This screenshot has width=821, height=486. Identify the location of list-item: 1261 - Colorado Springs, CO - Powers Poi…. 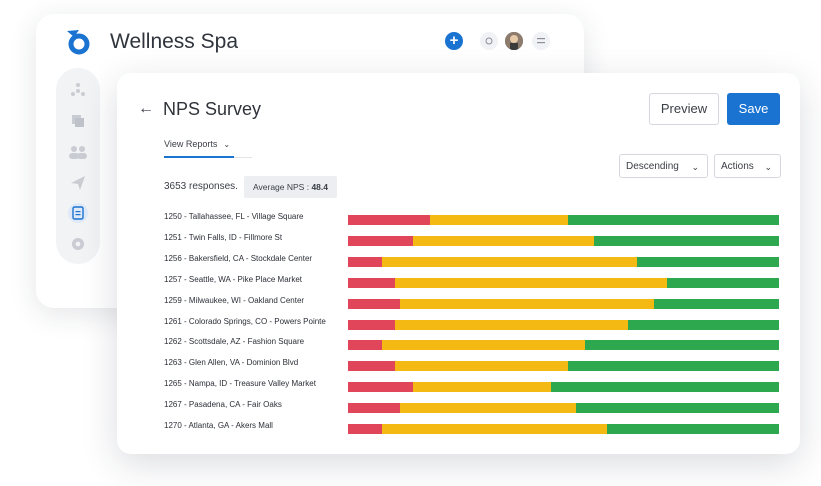
(474, 327).